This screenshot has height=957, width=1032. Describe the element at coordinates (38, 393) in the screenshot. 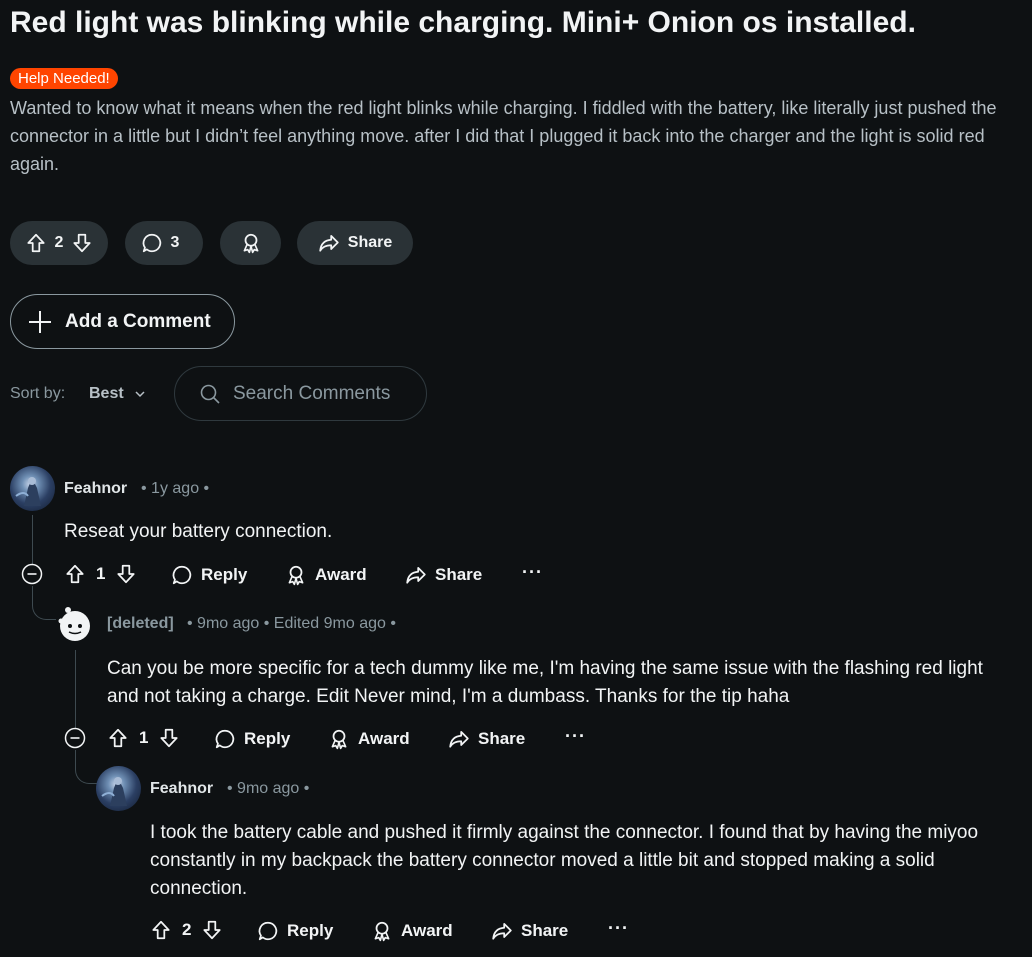

I see `sort-label: Sort by:` at that location.